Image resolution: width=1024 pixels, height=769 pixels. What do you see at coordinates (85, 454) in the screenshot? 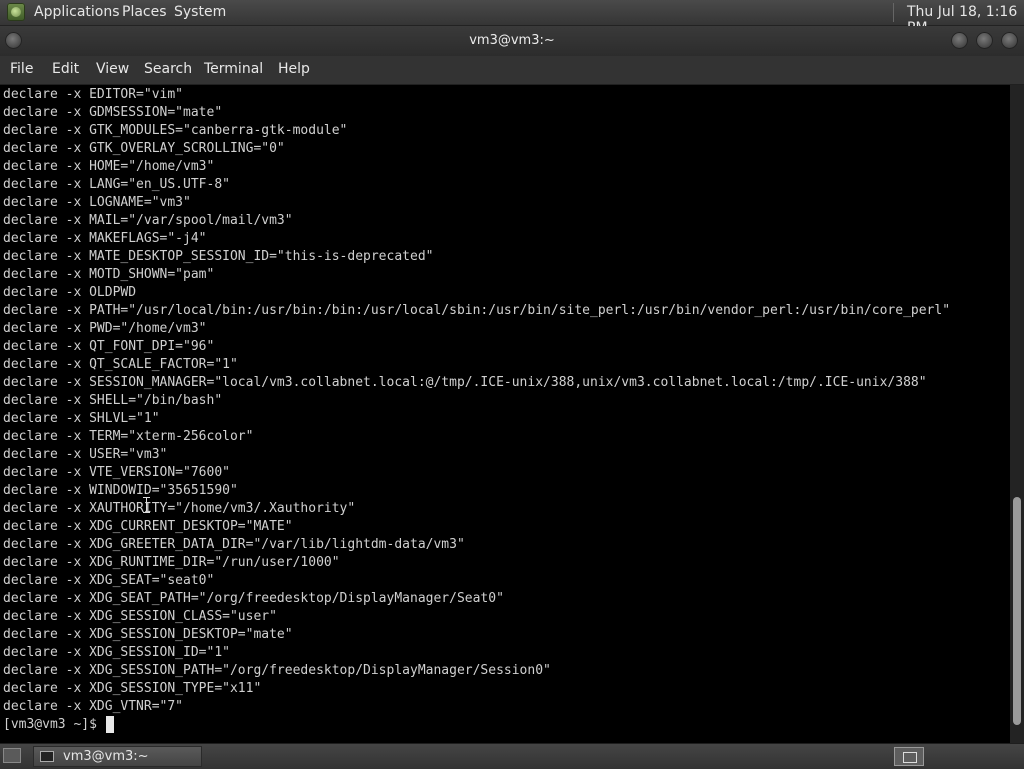
I see `terminal-line: declare -x USER="vm3"` at bounding box center [85, 454].